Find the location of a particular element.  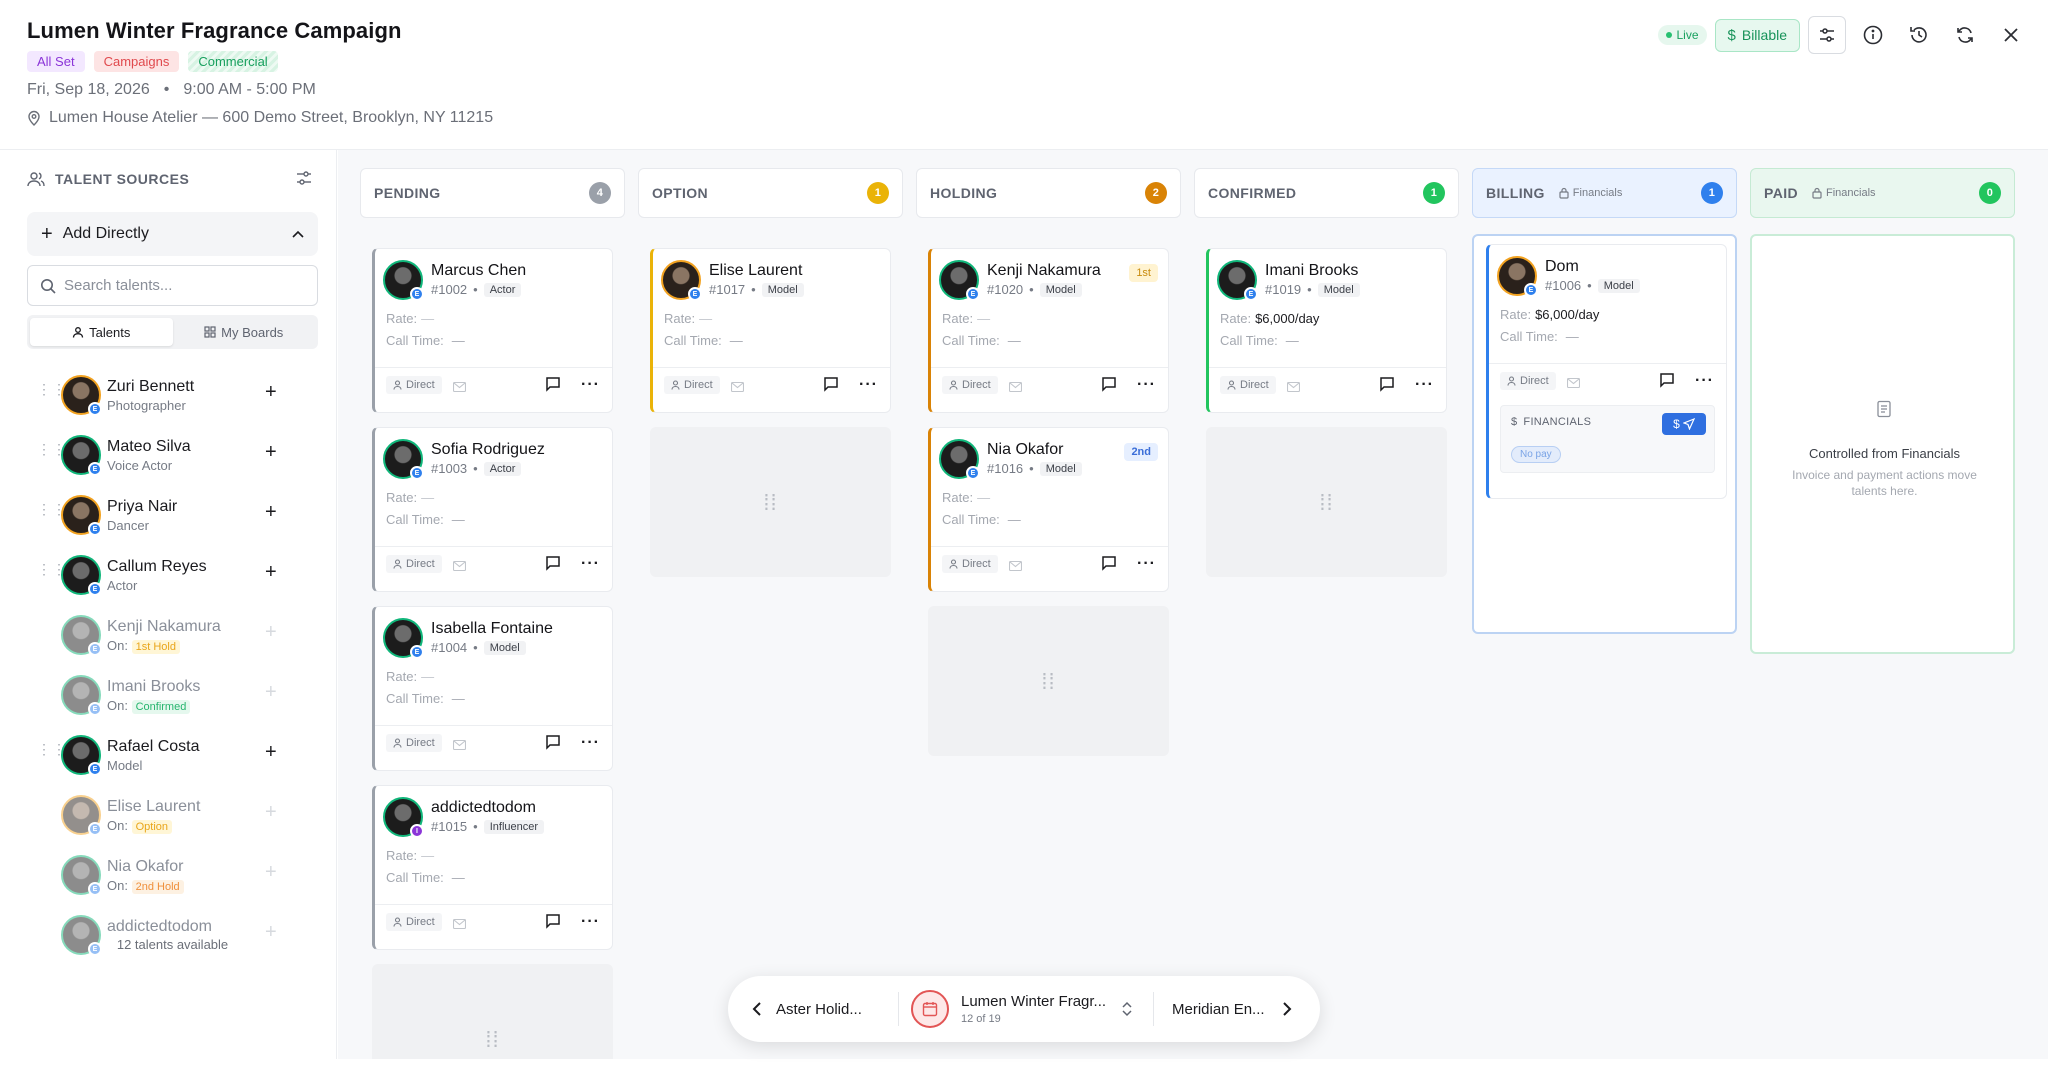

rate-row: Rate: — is located at coordinates (410, 676).